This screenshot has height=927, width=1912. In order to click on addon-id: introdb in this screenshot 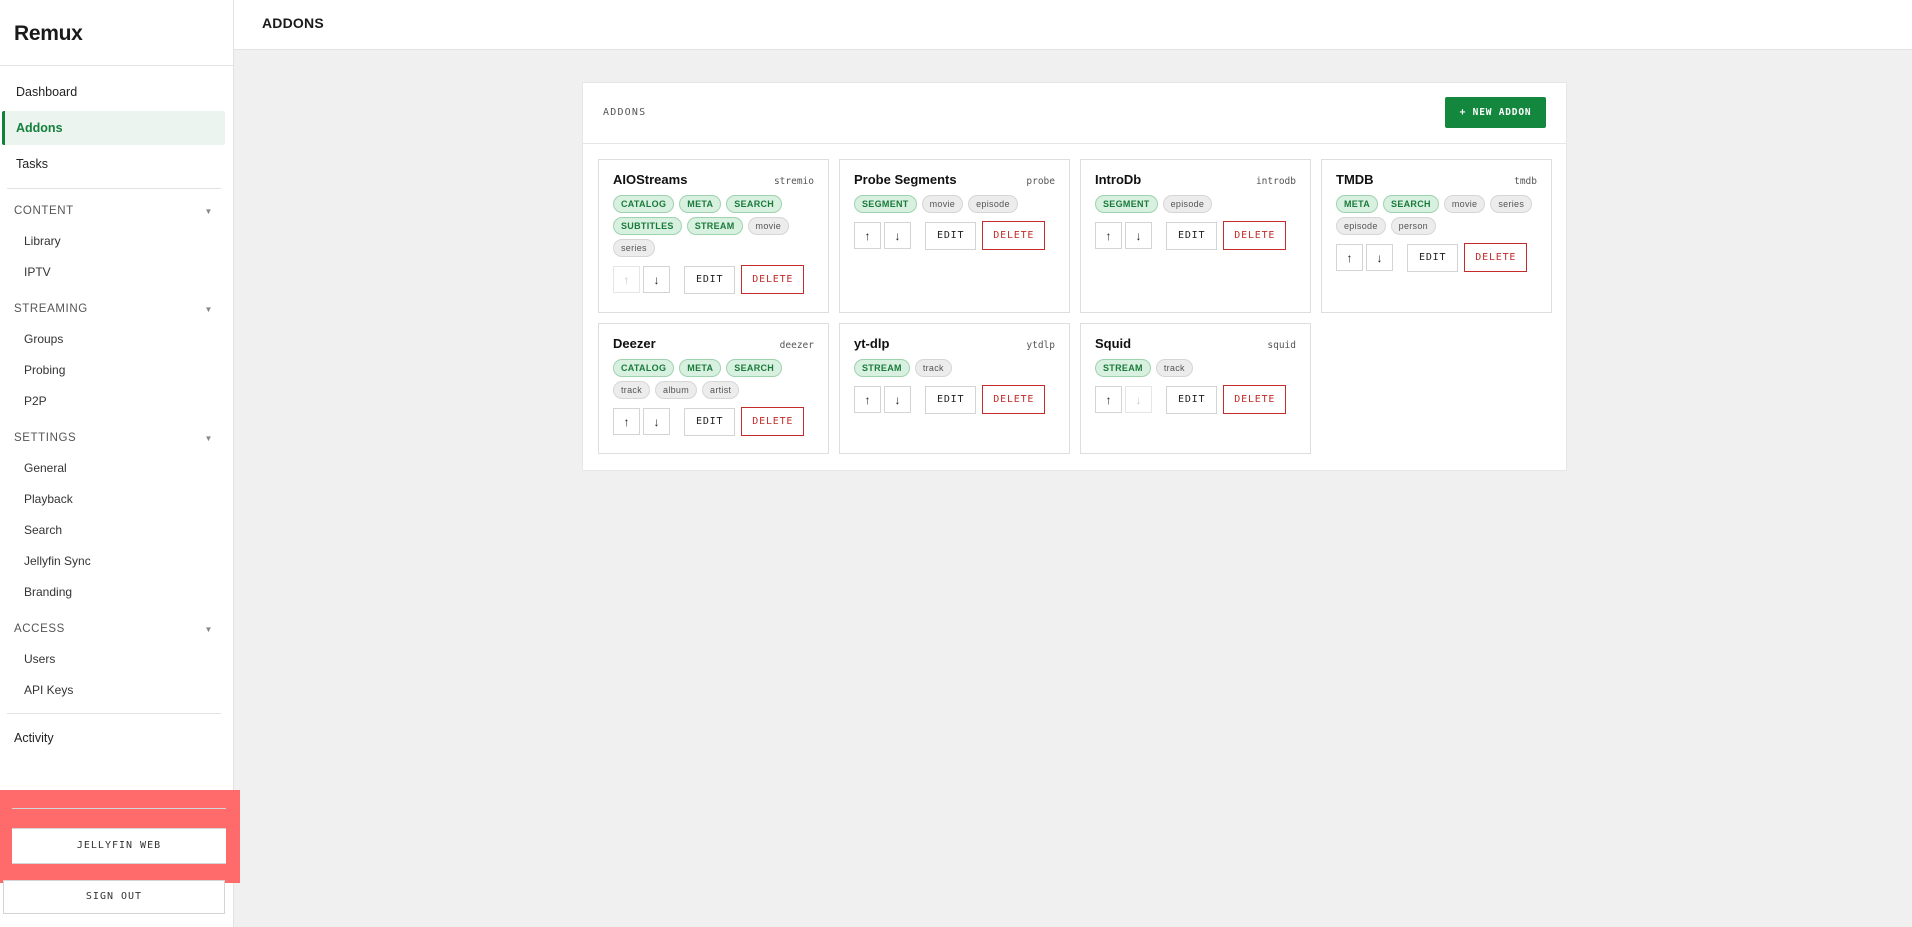, I will do `click(1275, 181)`.